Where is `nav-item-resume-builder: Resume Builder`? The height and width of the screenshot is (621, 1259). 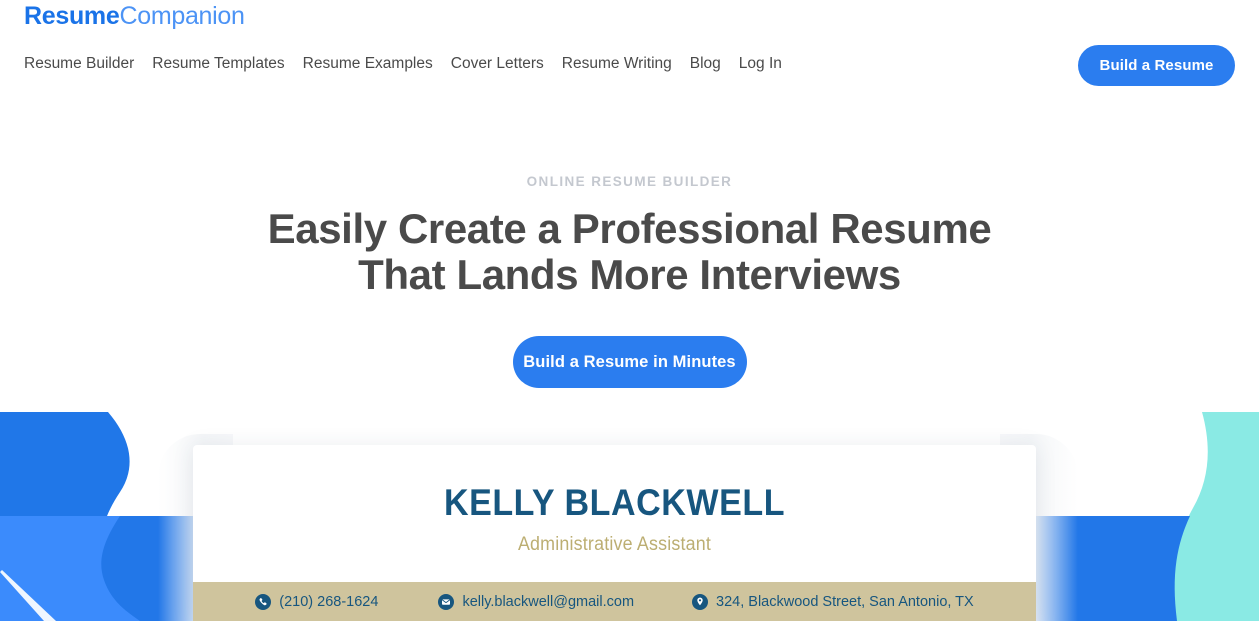 nav-item-resume-builder: Resume Builder is located at coordinates (83, 64).